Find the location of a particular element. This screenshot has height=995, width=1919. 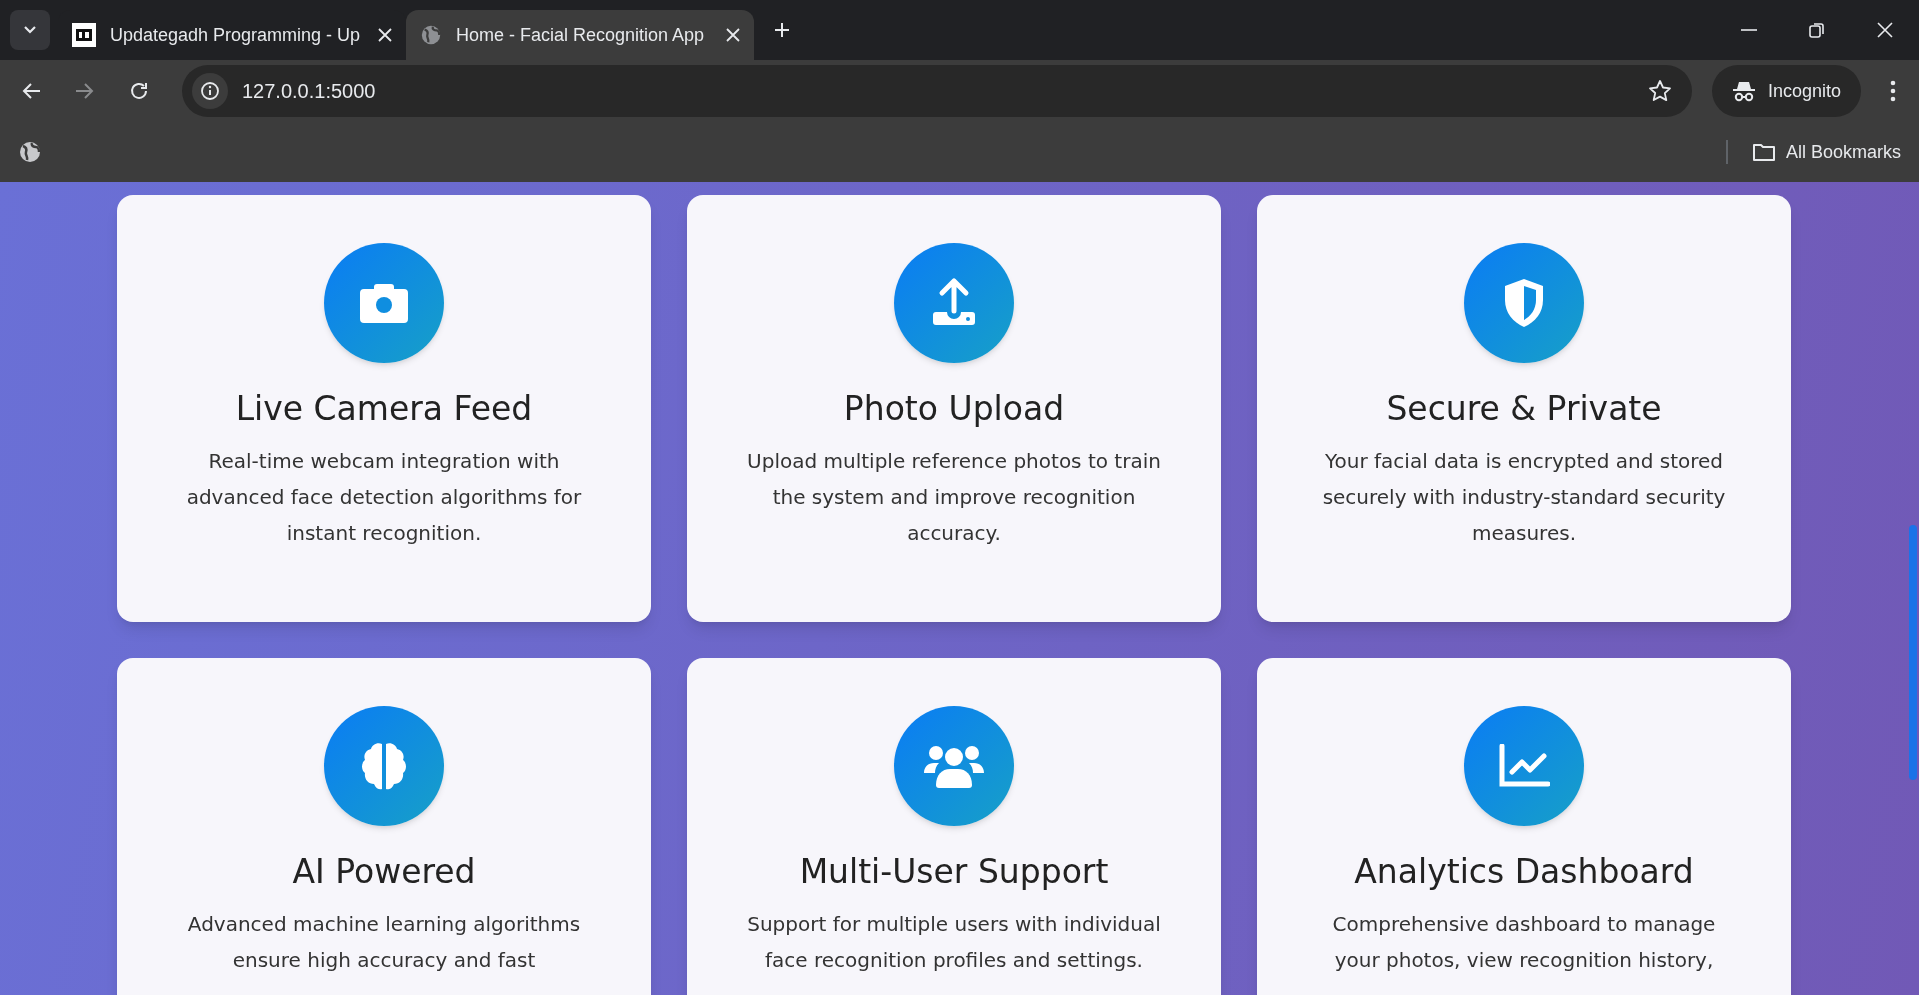

feature-description: Support for multiple users with individual face recognition profiles and settings. is located at coordinates (954, 942).